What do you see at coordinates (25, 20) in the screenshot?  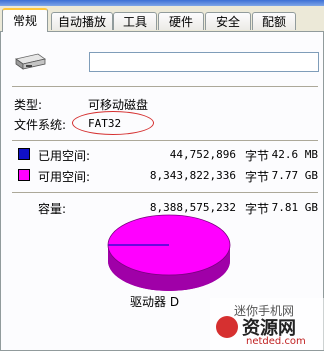 I see `tab-general: 常规` at bounding box center [25, 20].